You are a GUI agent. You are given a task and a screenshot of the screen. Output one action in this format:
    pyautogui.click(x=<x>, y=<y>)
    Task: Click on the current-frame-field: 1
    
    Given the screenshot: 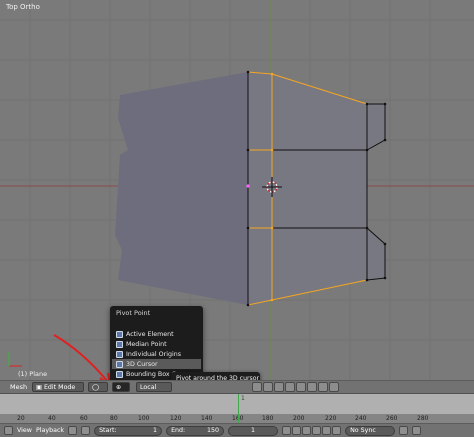 What is the action you would take?
    pyautogui.click(x=253, y=430)
    